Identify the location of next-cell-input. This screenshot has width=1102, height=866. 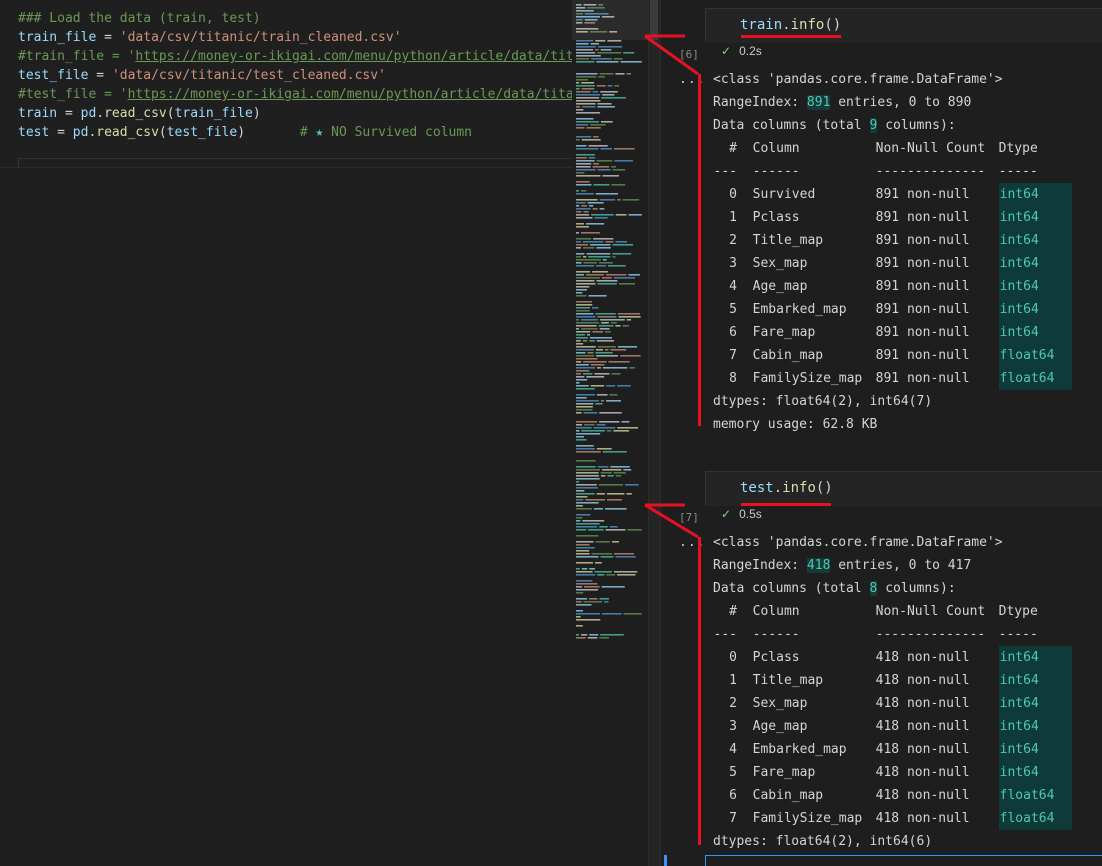
(903, 860).